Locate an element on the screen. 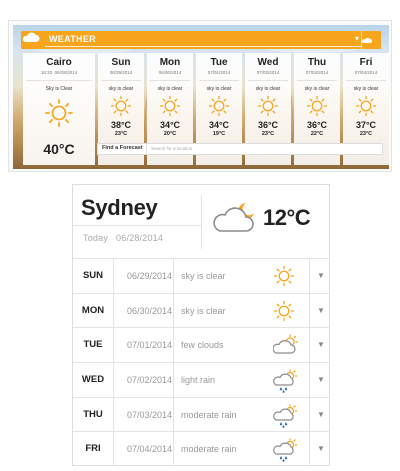 This screenshot has height=471, width=400. day-date: 06/29/2014 is located at coordinates (121, 72).